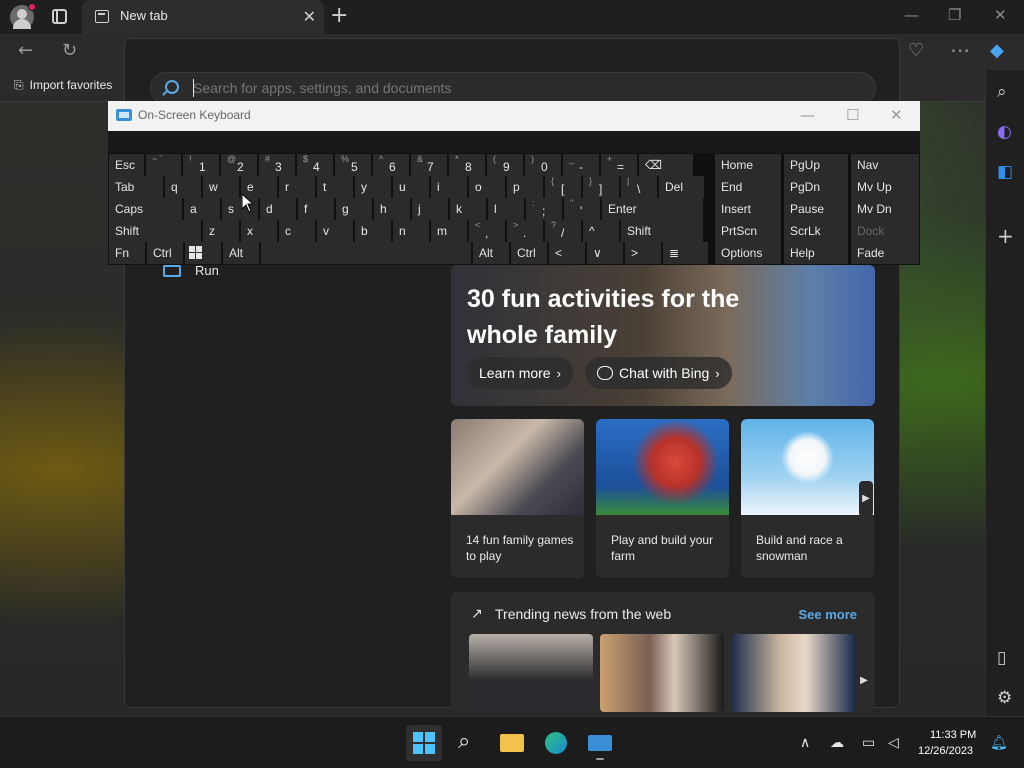 This screenshot has height=768, width=1024. Describe the element at coordinates (411, 231) in the screenshot. I see `osk-key-n: n` at that location.